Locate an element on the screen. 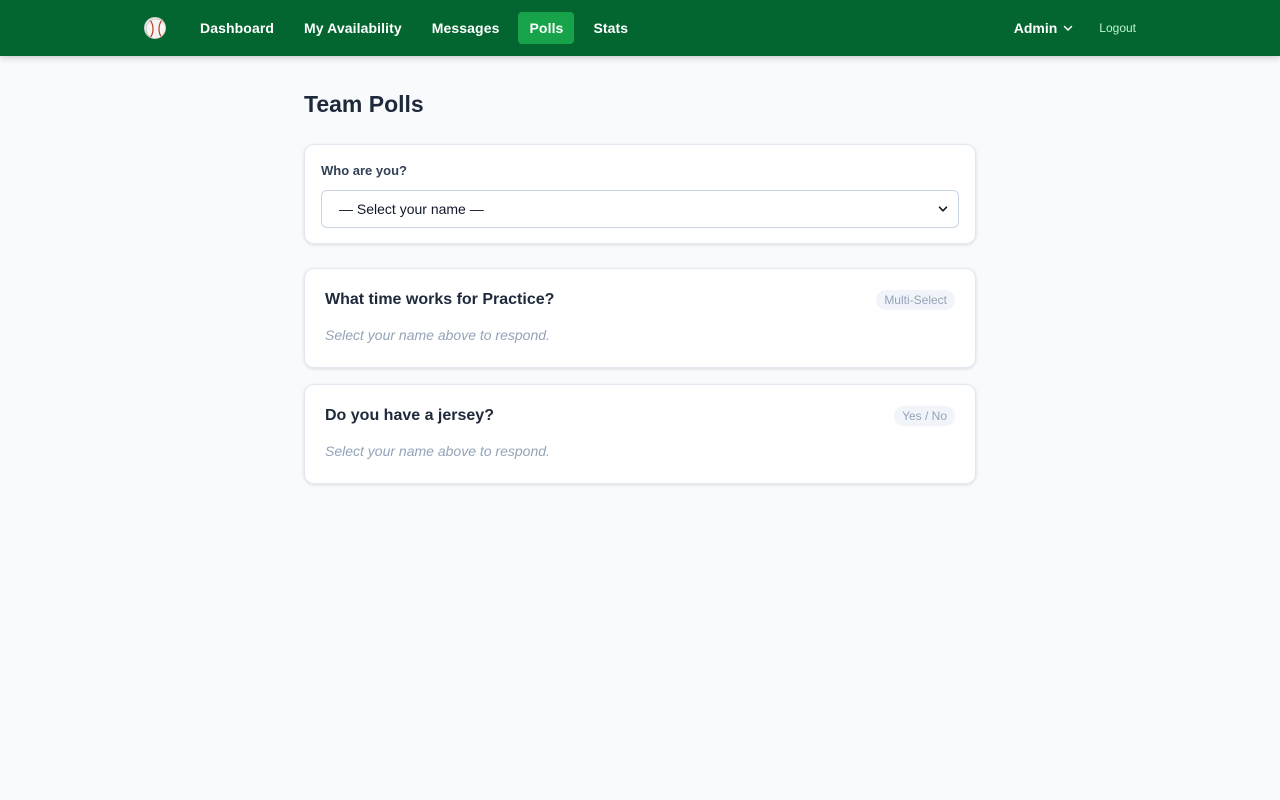  name-select: — Select your name — is located at coordinates (640, 209).